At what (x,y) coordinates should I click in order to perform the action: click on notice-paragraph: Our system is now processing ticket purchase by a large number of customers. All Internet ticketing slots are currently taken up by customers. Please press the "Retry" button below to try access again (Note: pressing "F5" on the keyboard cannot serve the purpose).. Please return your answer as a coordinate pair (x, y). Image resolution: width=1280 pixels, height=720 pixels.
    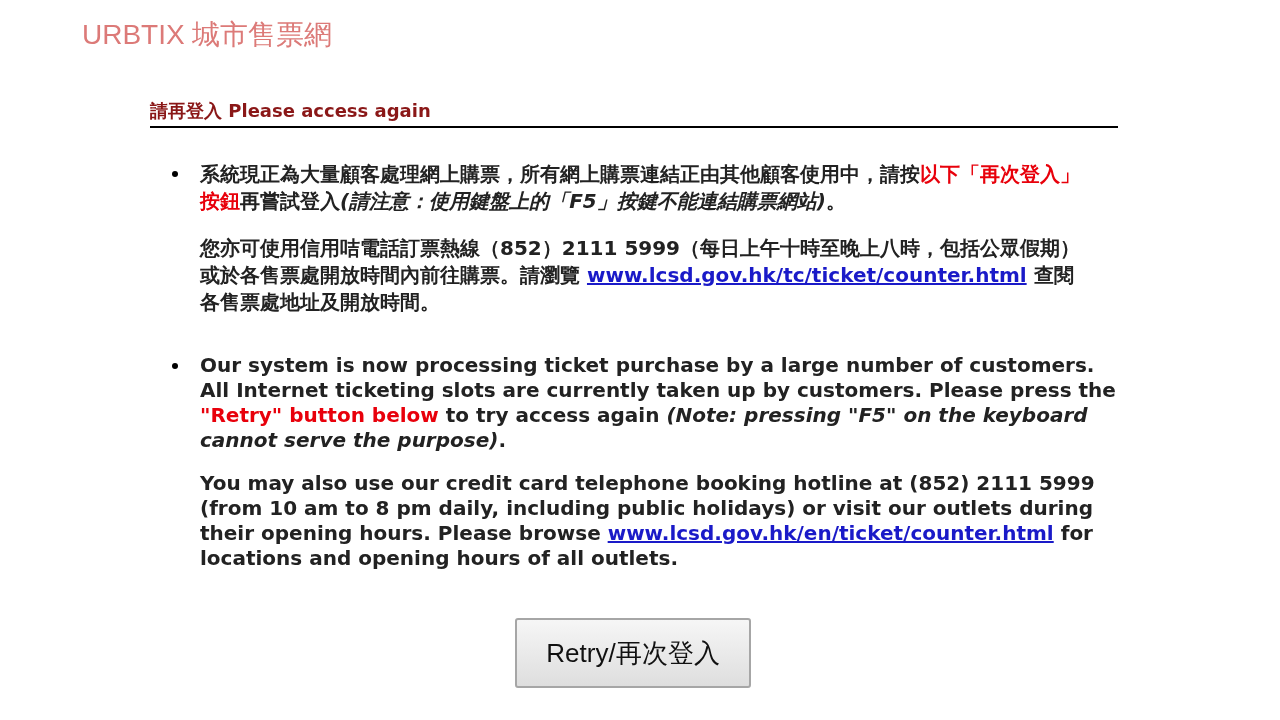
    Looking at the image, I should click on (658, 403).